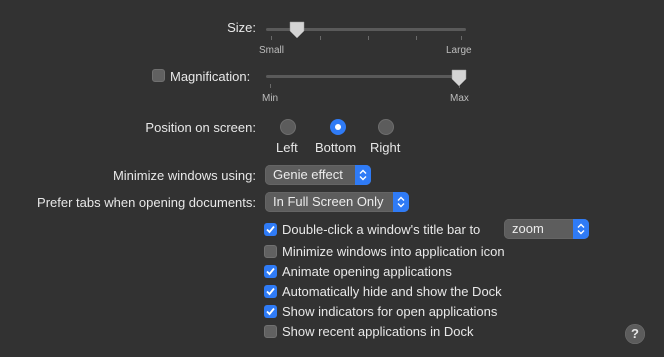 The width and height of the screenshot is (664, 357). What do you see at coordinates (392, 291) in the screenshot?
I see `autohide-dock-label: Automatically hide and show the Dock` at bounding box center [392, 291].